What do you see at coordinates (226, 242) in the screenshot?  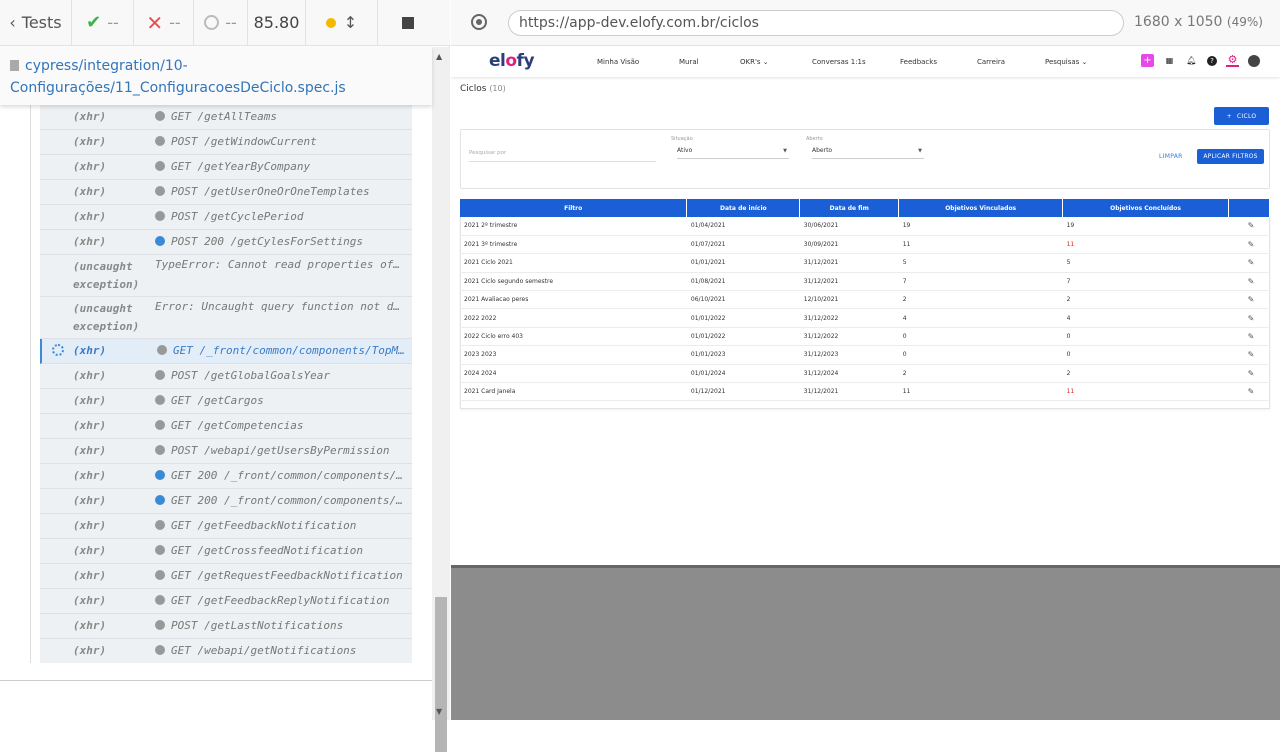 I see `command-row: (xhr) POST 200 /getCylesForSettings` at bounding box center [226, 242].